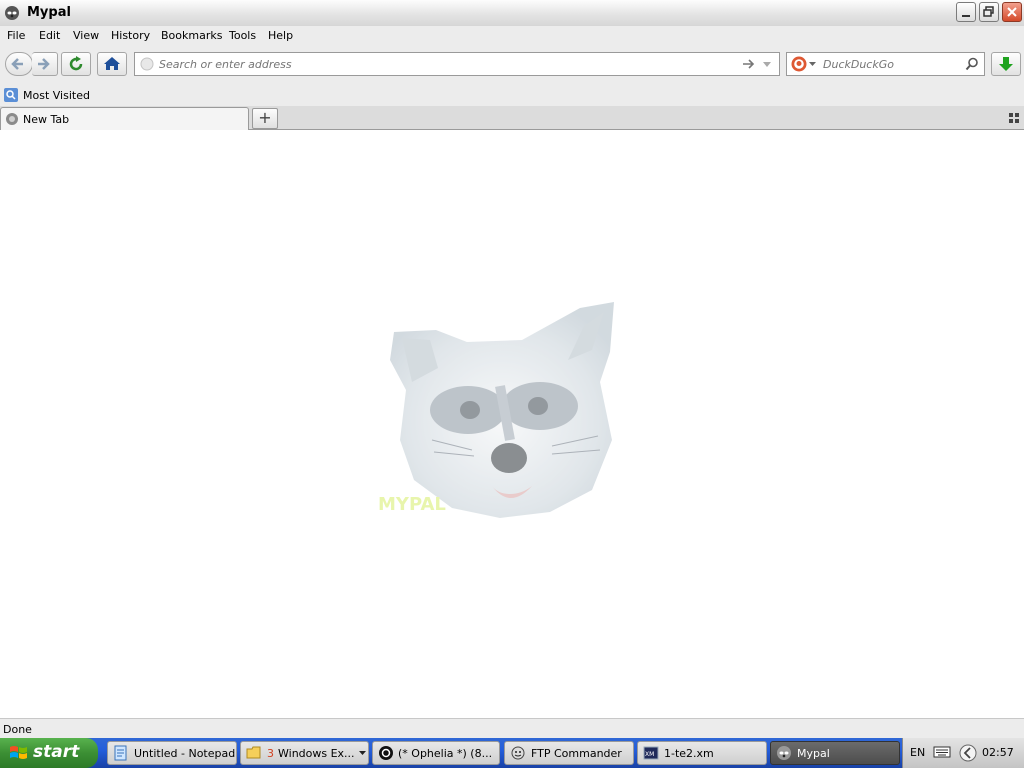 Image resolution: width=1024 pixels, height=768 pixels. I want to click on status-text: Done, so click(17, 729).